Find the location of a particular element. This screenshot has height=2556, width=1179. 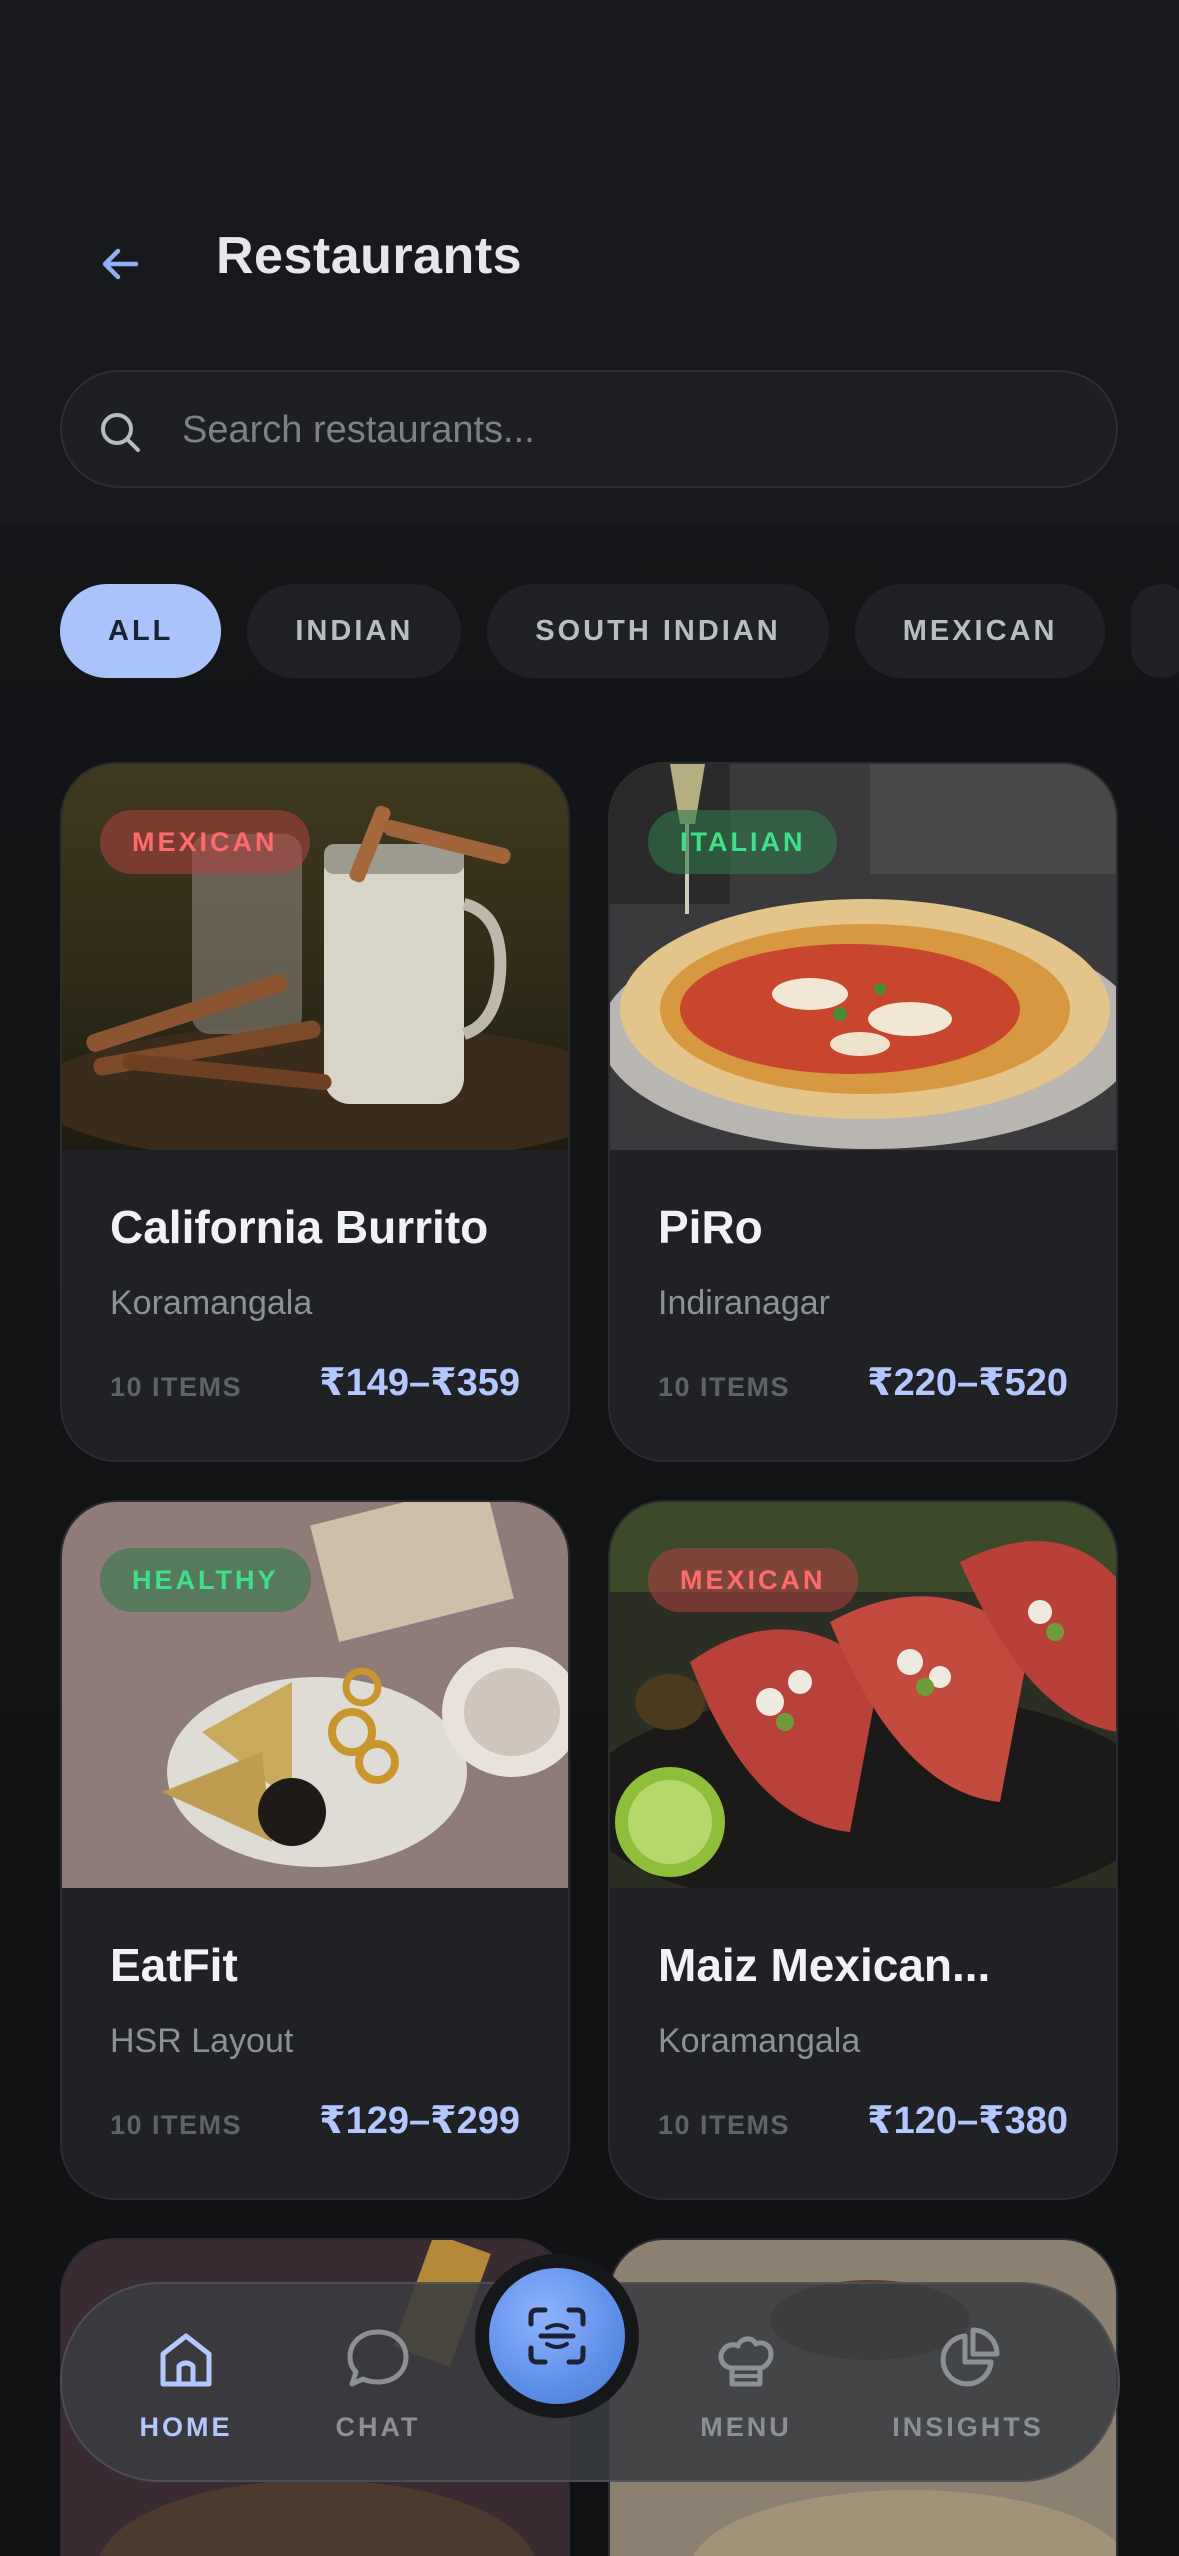

chip-indian: INDIAN is located at coordinates (354, 631).